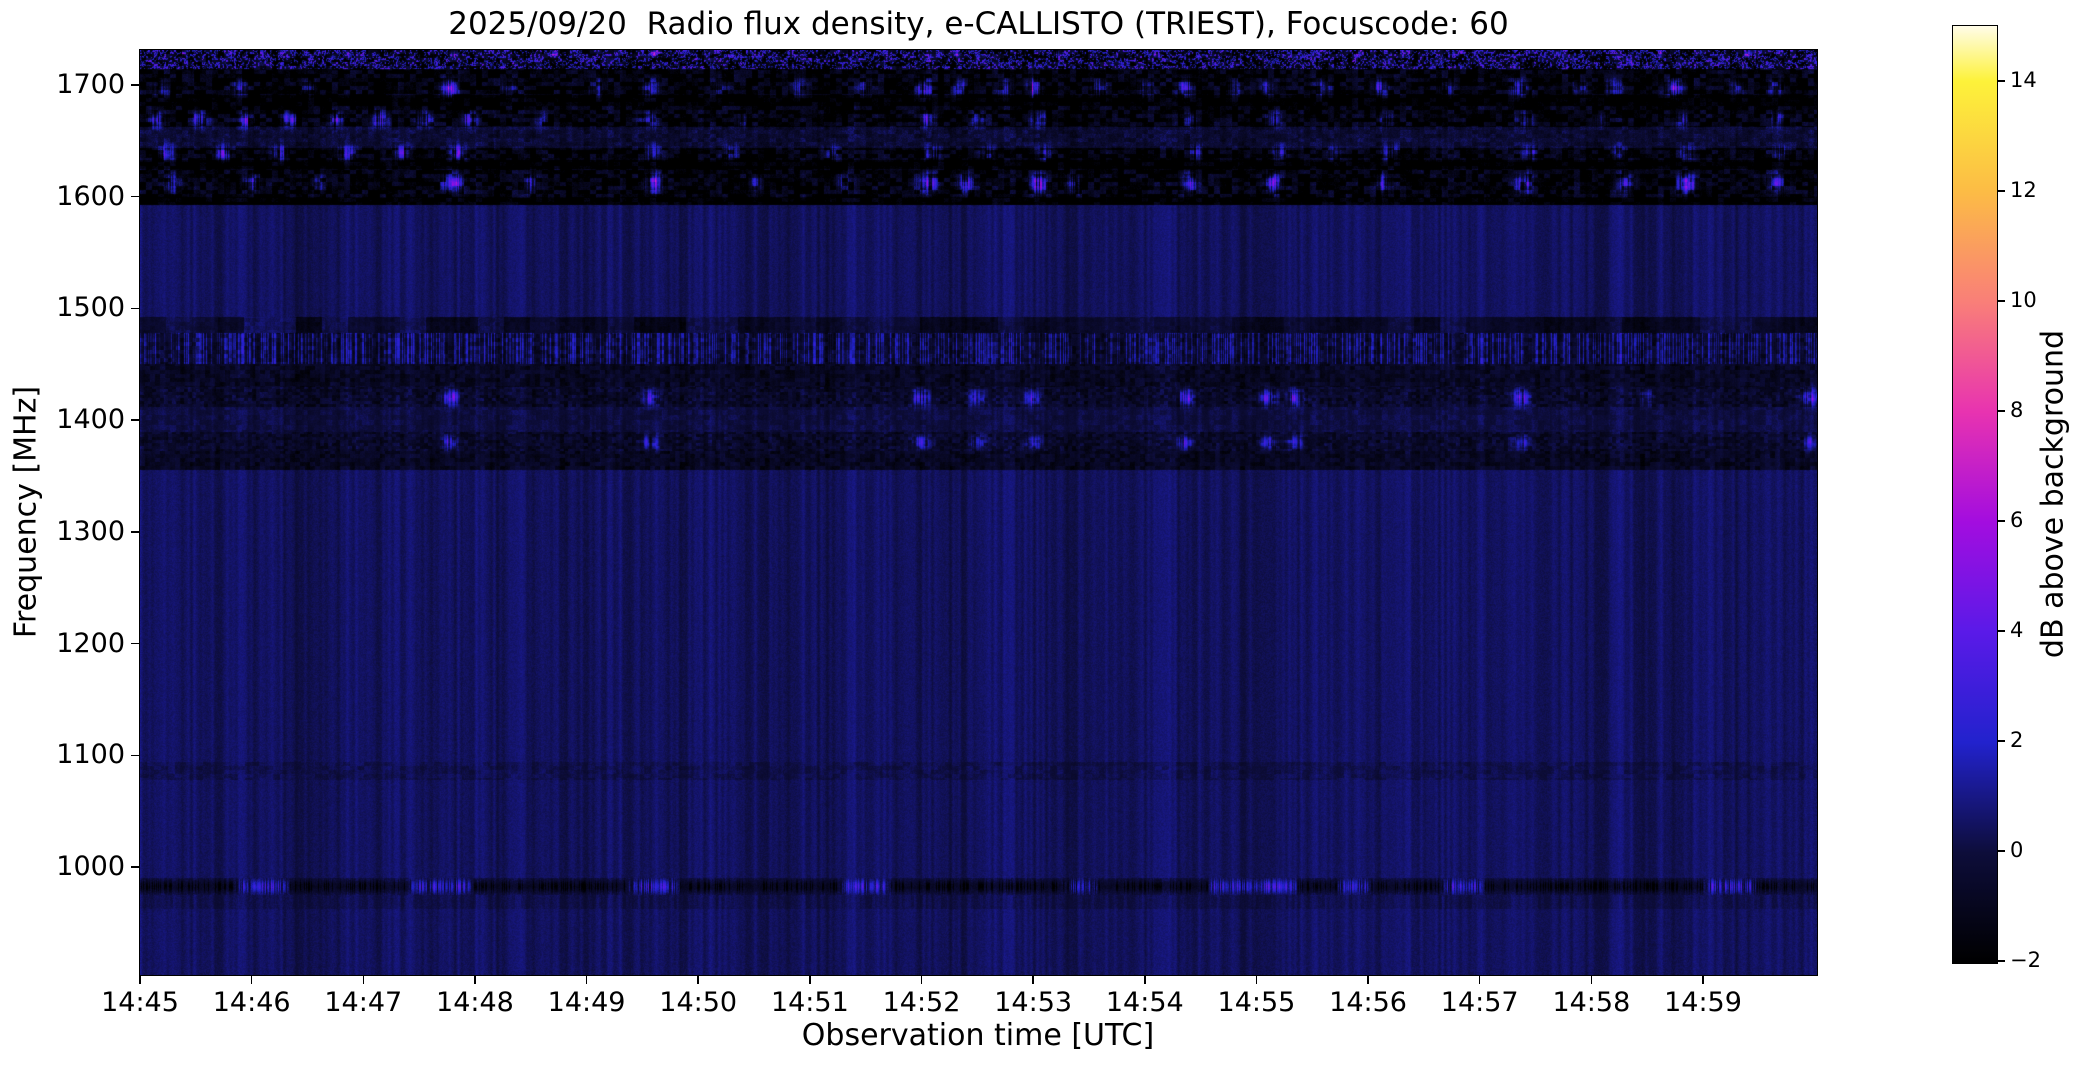  I want to click on x-tick-label: 14:48, so click(475, 1002).